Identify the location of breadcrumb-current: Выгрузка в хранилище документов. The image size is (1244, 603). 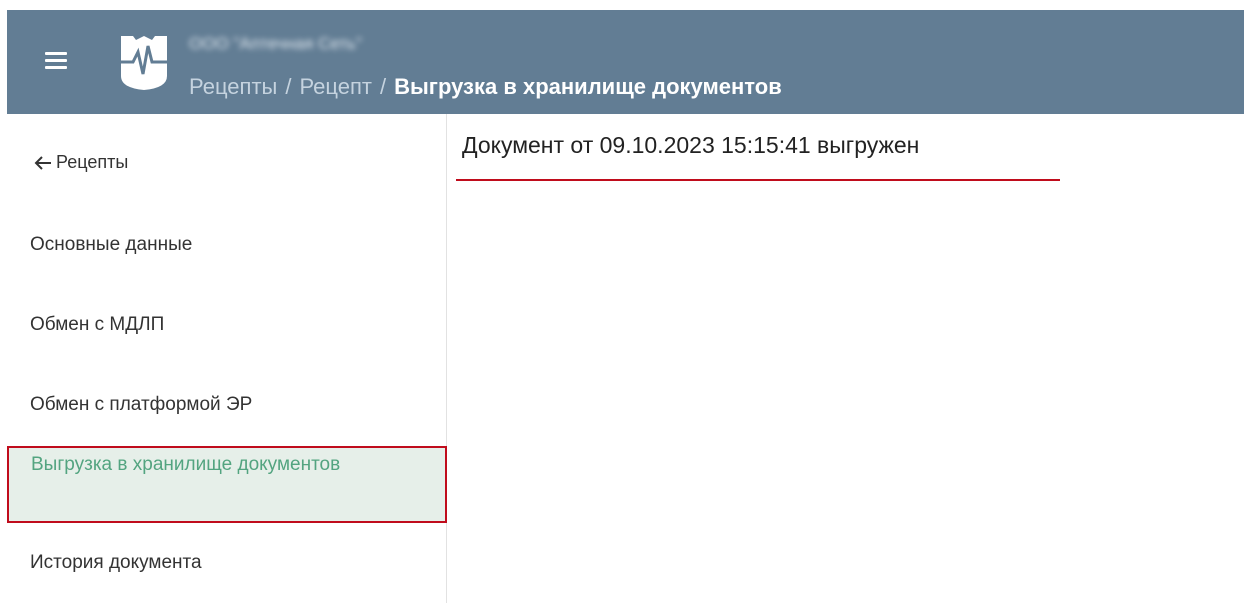
(588, 86).